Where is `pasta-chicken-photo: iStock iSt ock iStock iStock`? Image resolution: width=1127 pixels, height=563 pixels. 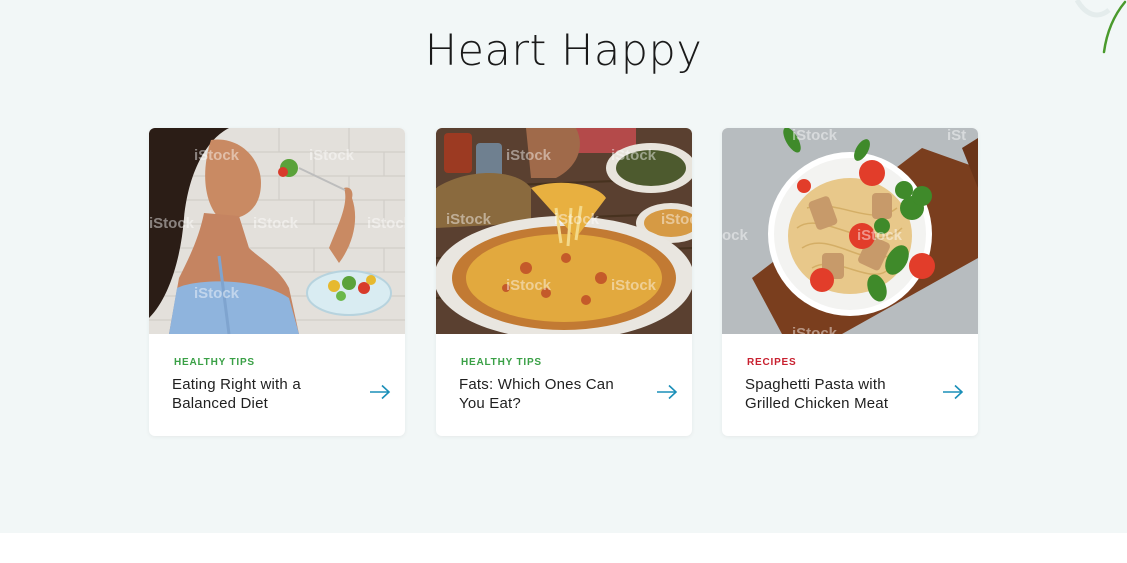
pasta-chicken-photo: iStock iSt ock iStock iStock is located at coordinates (850, 231).